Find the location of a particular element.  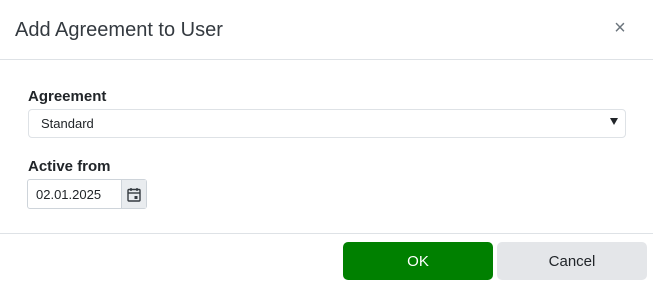

active-from-label: Active from is located at coordinates (69, 166).